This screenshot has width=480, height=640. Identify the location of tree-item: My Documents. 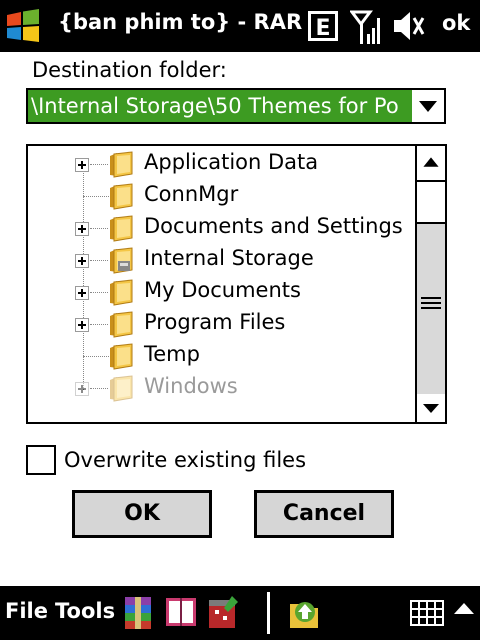
(223, 292).